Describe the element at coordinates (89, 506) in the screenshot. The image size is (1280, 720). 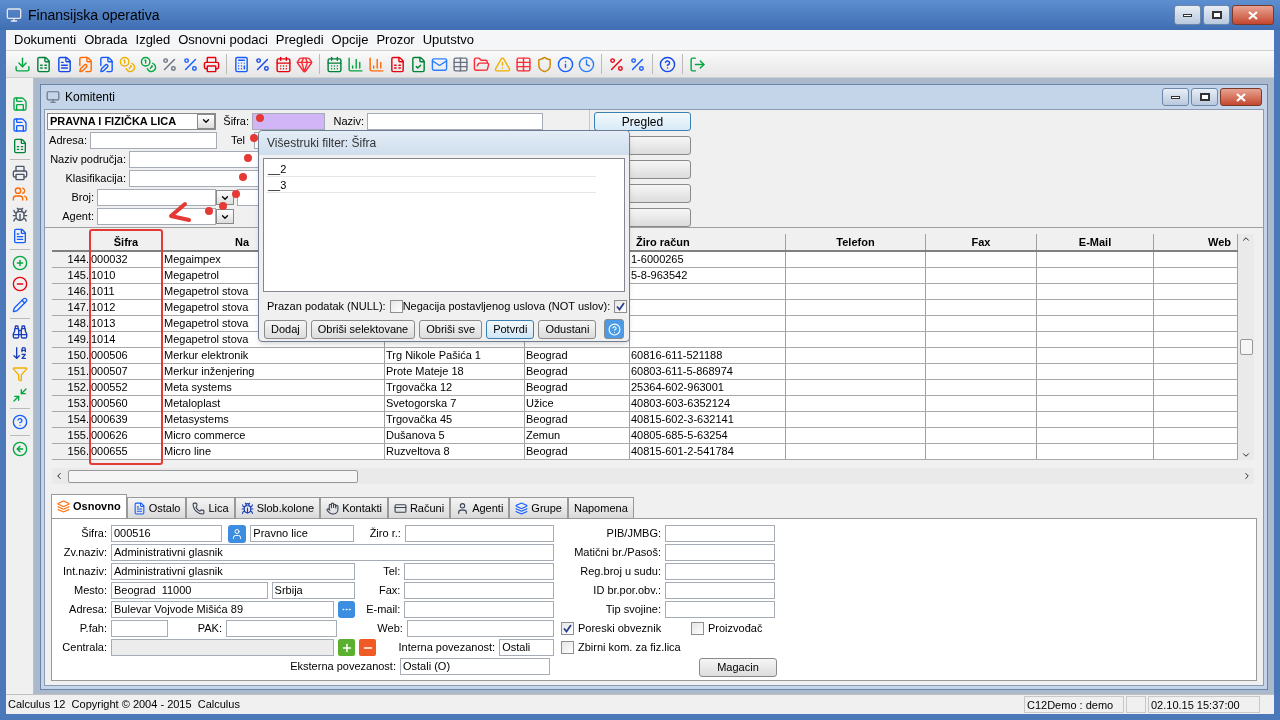
I see `tab: Osnovno` at that location.